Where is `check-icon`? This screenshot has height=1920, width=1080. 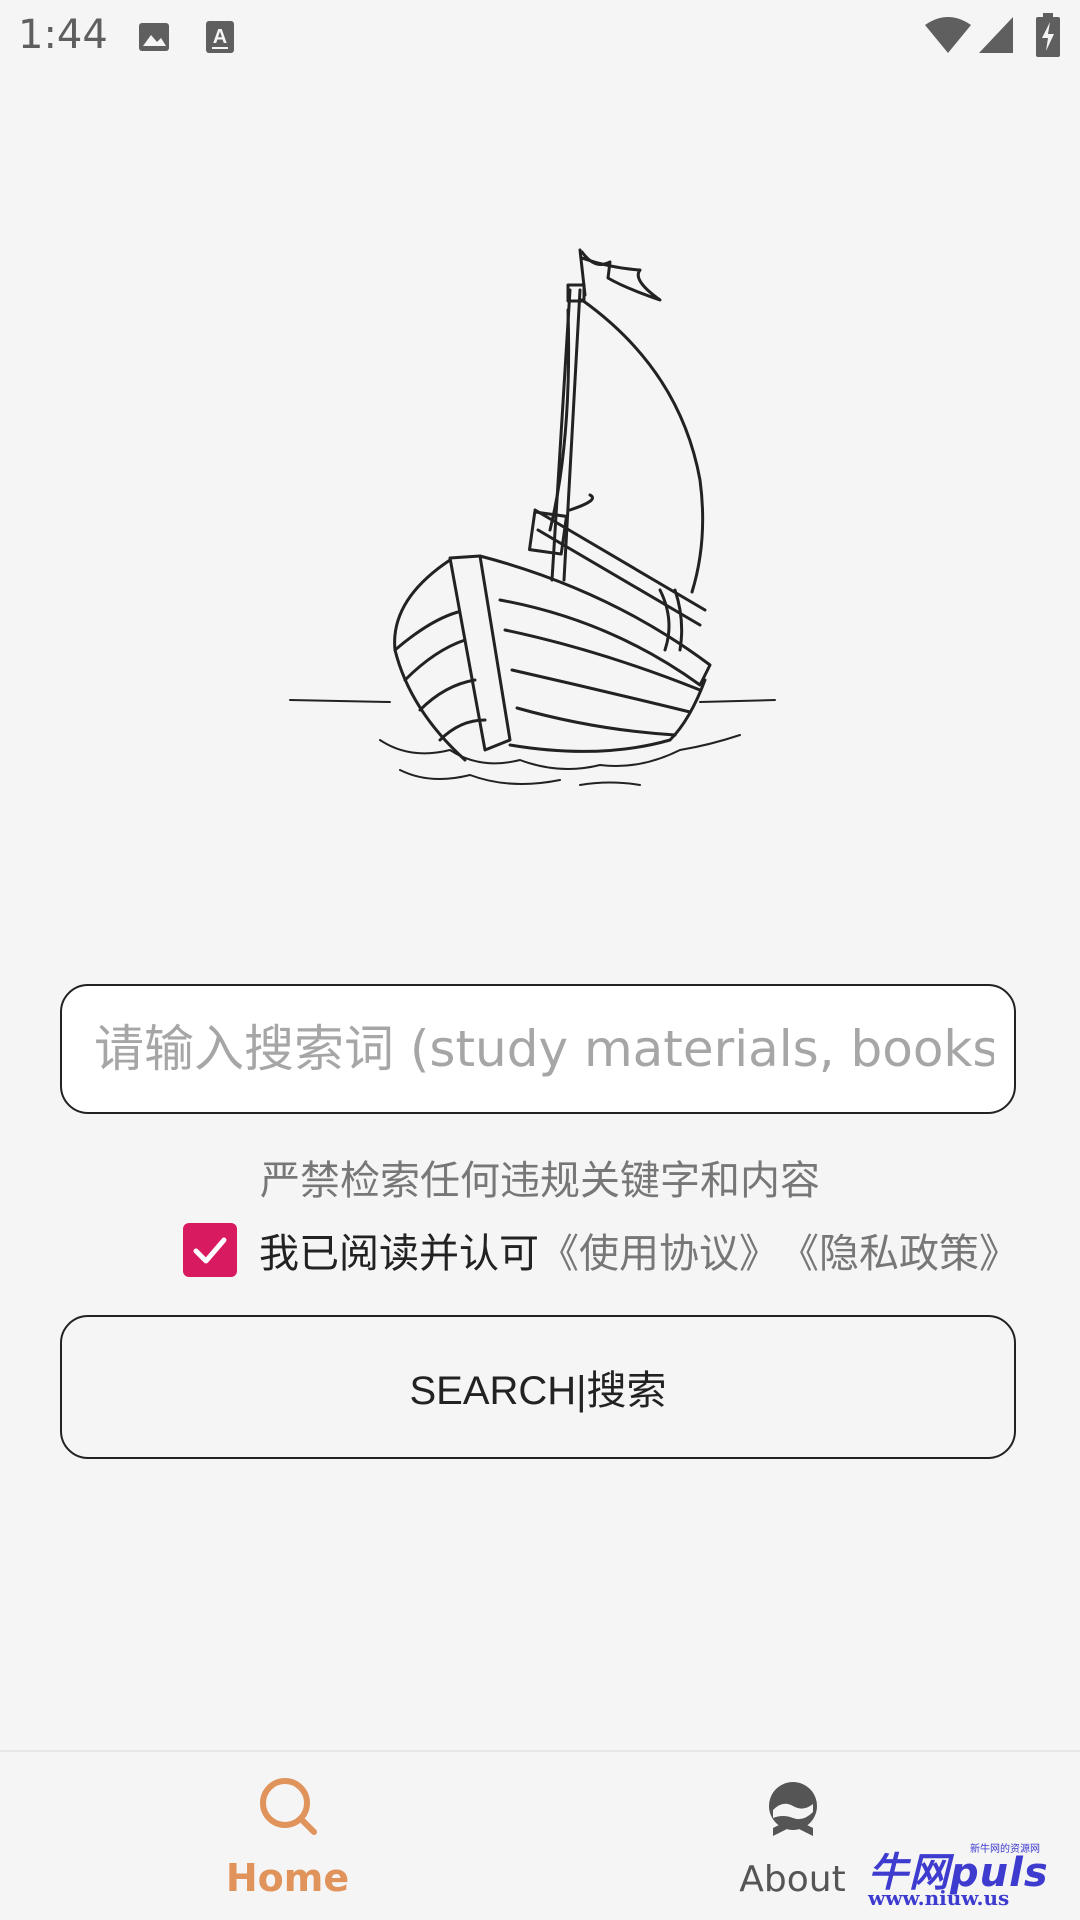
check-icon is located at coordinates (210, 1250).